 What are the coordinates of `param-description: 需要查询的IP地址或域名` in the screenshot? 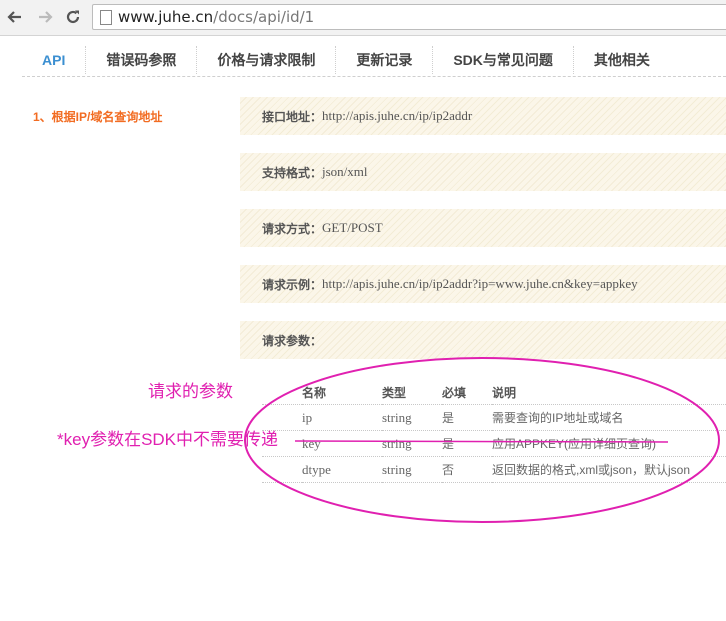 It's located at (609, 417).